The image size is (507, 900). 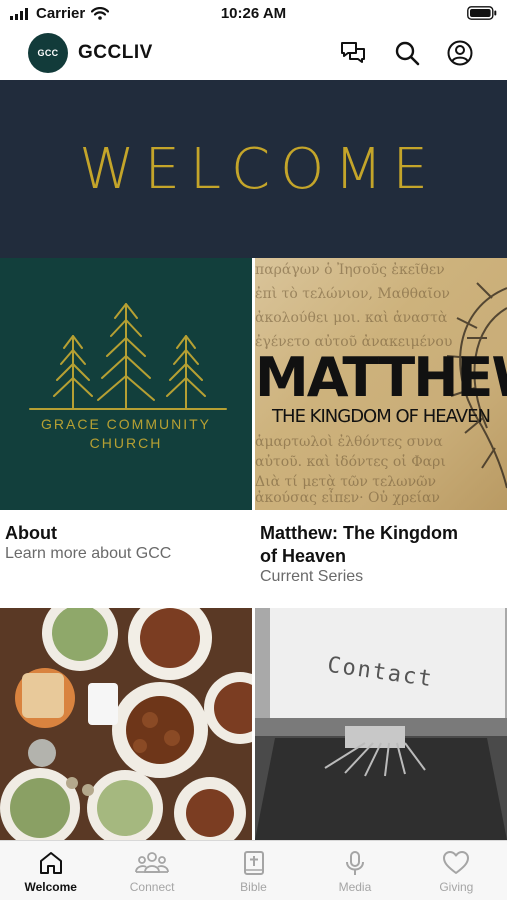 I want to click on heart-icon, so click(x=456, y=862).